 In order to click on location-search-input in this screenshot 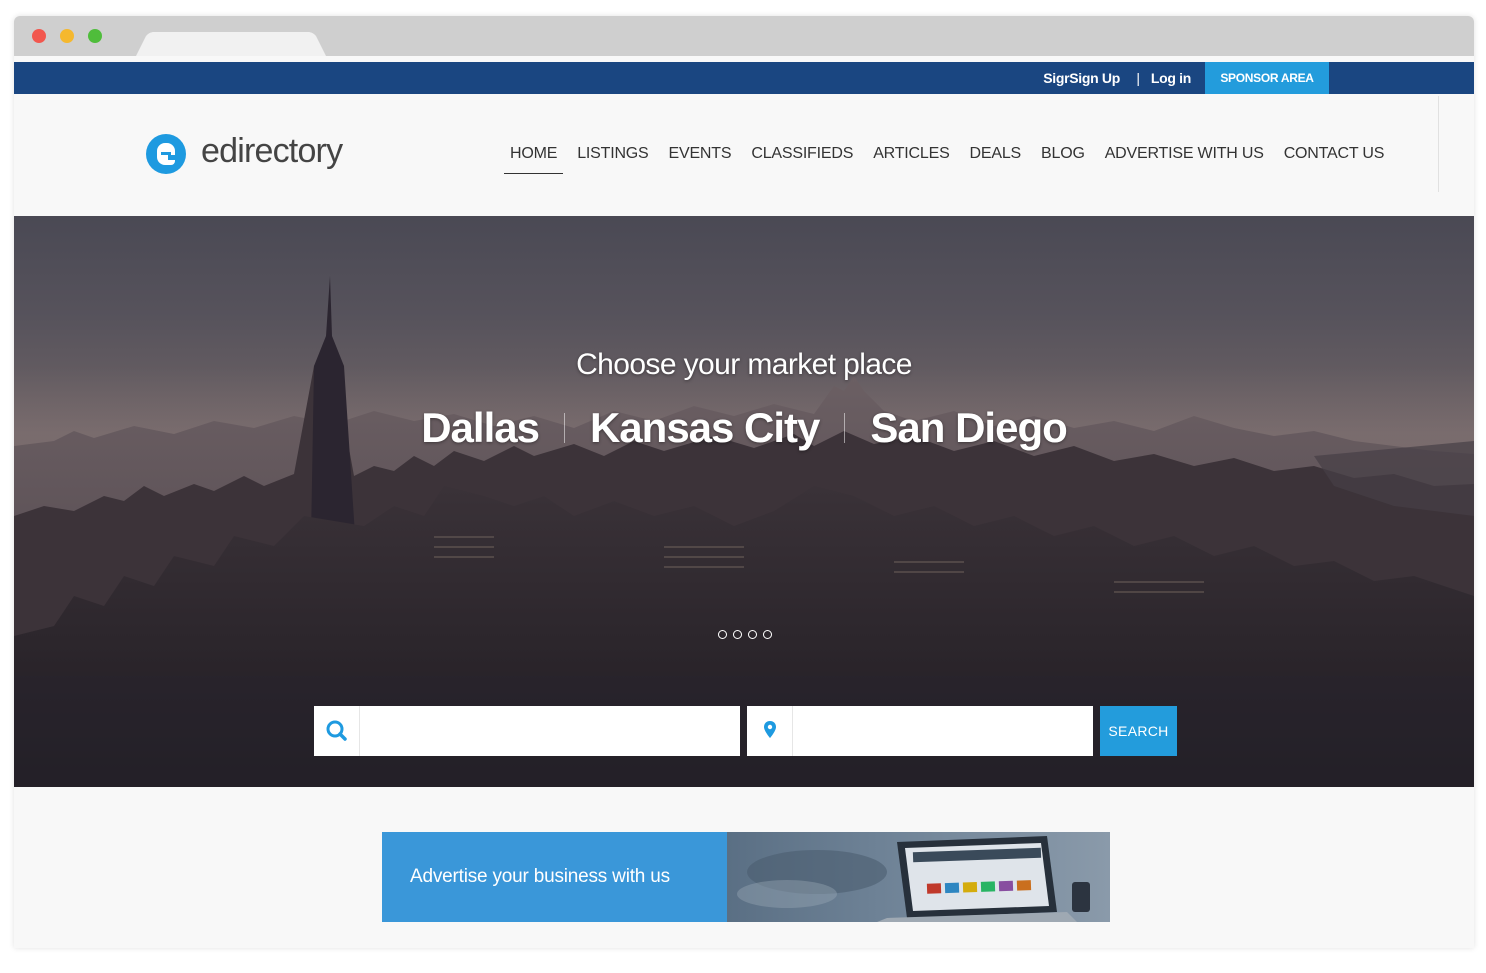, I will do `click(943, 731)`.